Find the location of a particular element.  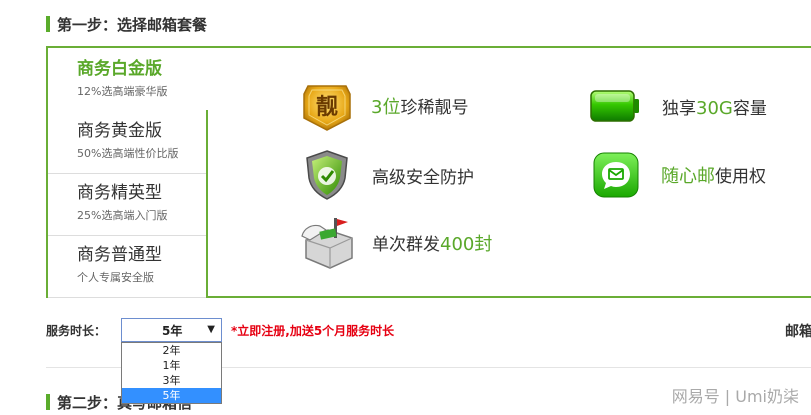

watermark: 网易号 | Umi奶柒 is located at coordinates (735, 396).